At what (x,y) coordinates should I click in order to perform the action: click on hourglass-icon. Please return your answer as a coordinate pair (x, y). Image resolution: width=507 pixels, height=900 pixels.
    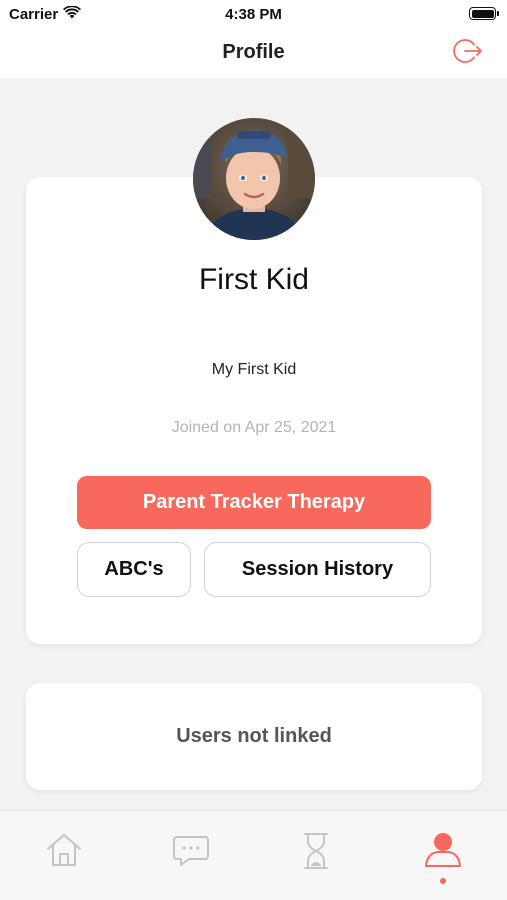
    Looking at the image, I should click on (316, 853).